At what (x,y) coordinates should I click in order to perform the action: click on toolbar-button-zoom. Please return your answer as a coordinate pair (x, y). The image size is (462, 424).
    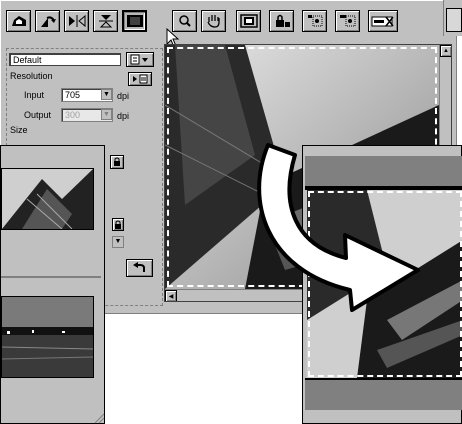
    Looking at the image, I should click on (184, 21).